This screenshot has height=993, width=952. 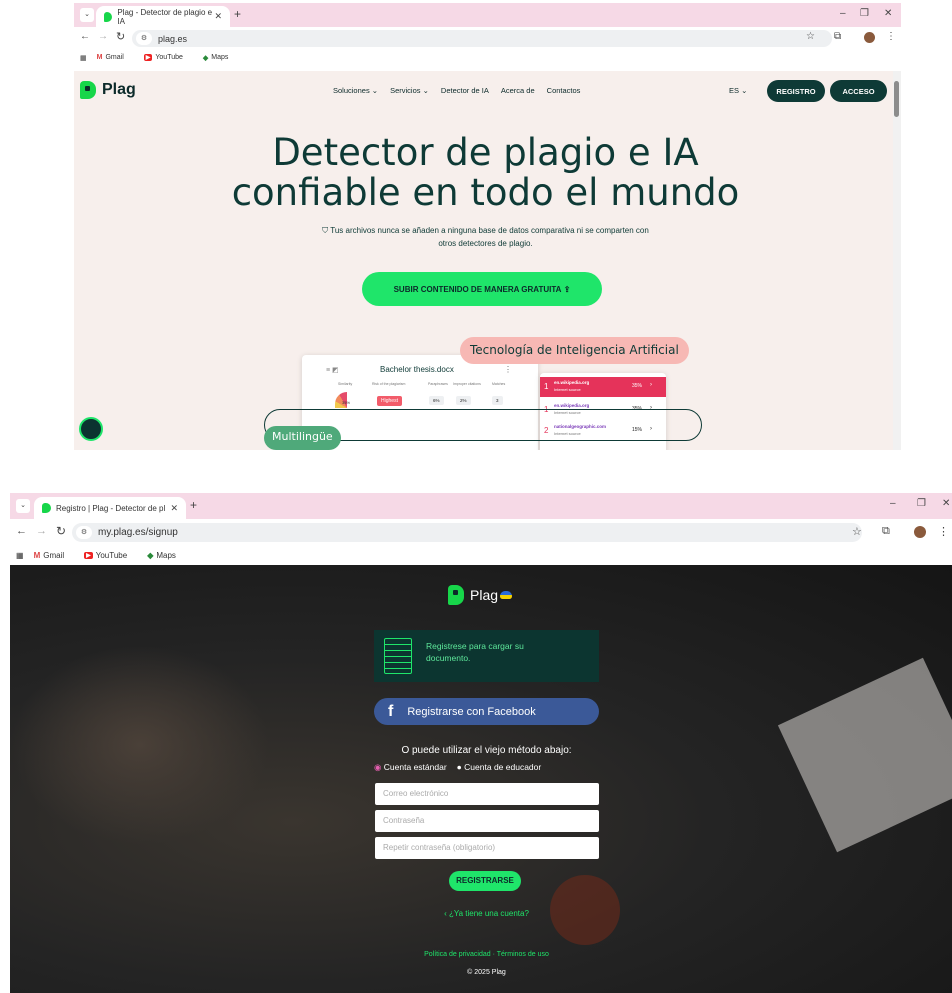 What do you see at coordinates (523, 954) in the screenshot?
I see `terms-link: Términos de uso` at bounding box center [523, 954].